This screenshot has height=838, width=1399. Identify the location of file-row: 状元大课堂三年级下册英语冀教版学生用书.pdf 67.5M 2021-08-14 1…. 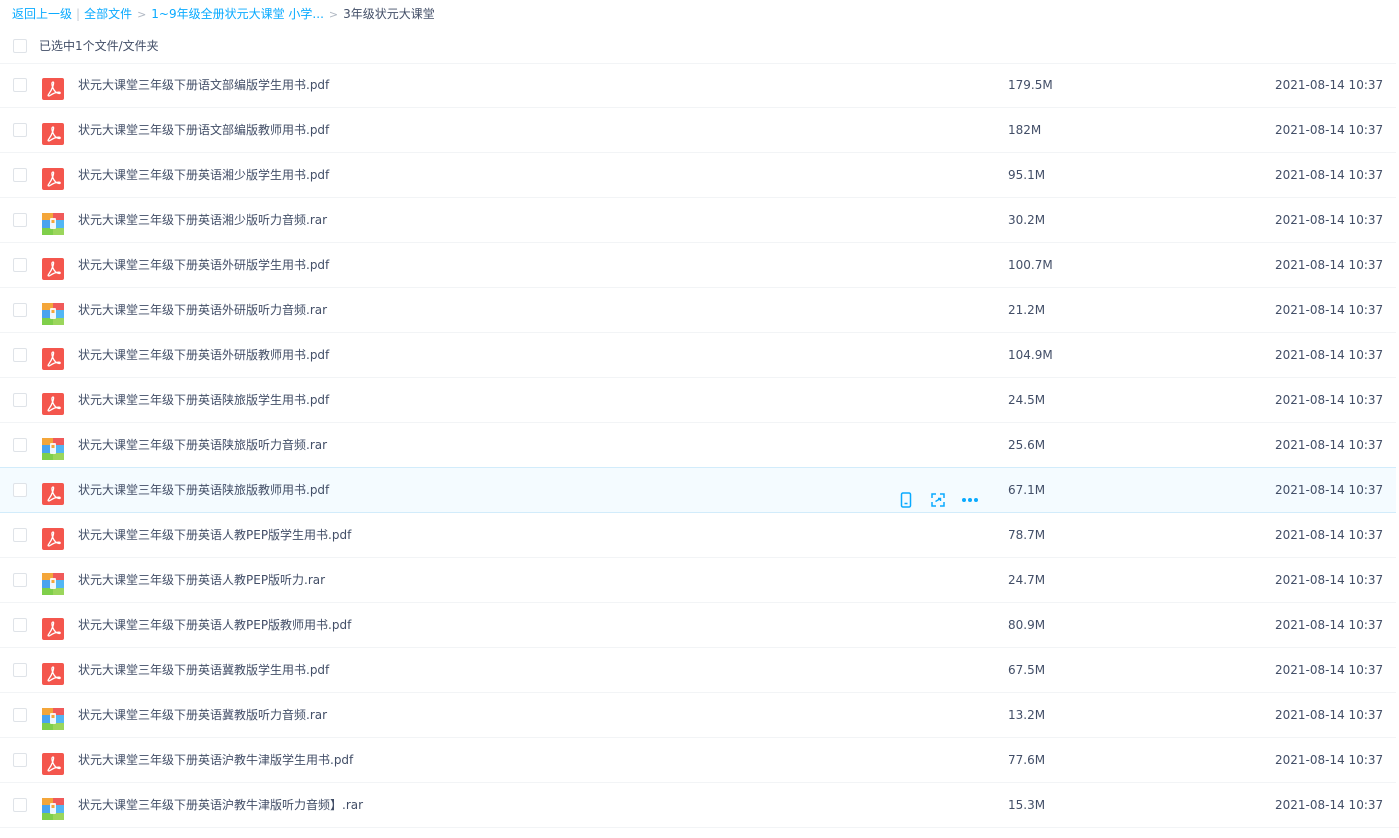
(699, 670).